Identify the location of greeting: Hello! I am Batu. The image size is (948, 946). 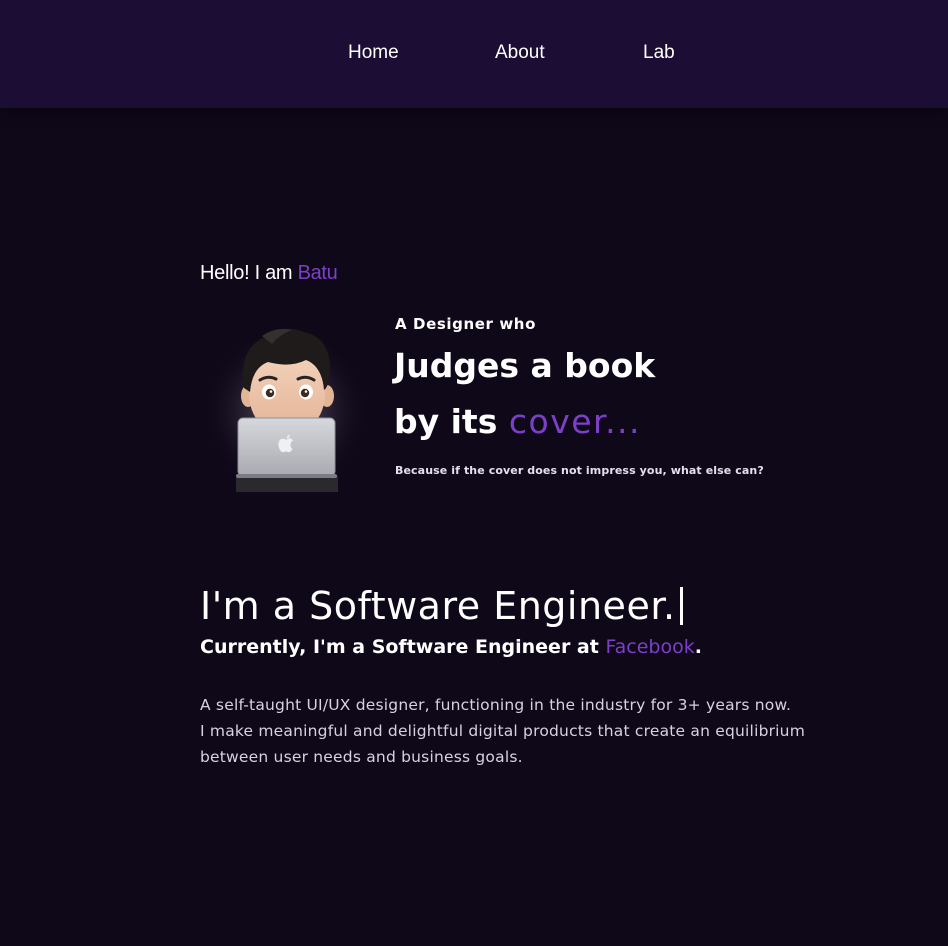
(269, 273).